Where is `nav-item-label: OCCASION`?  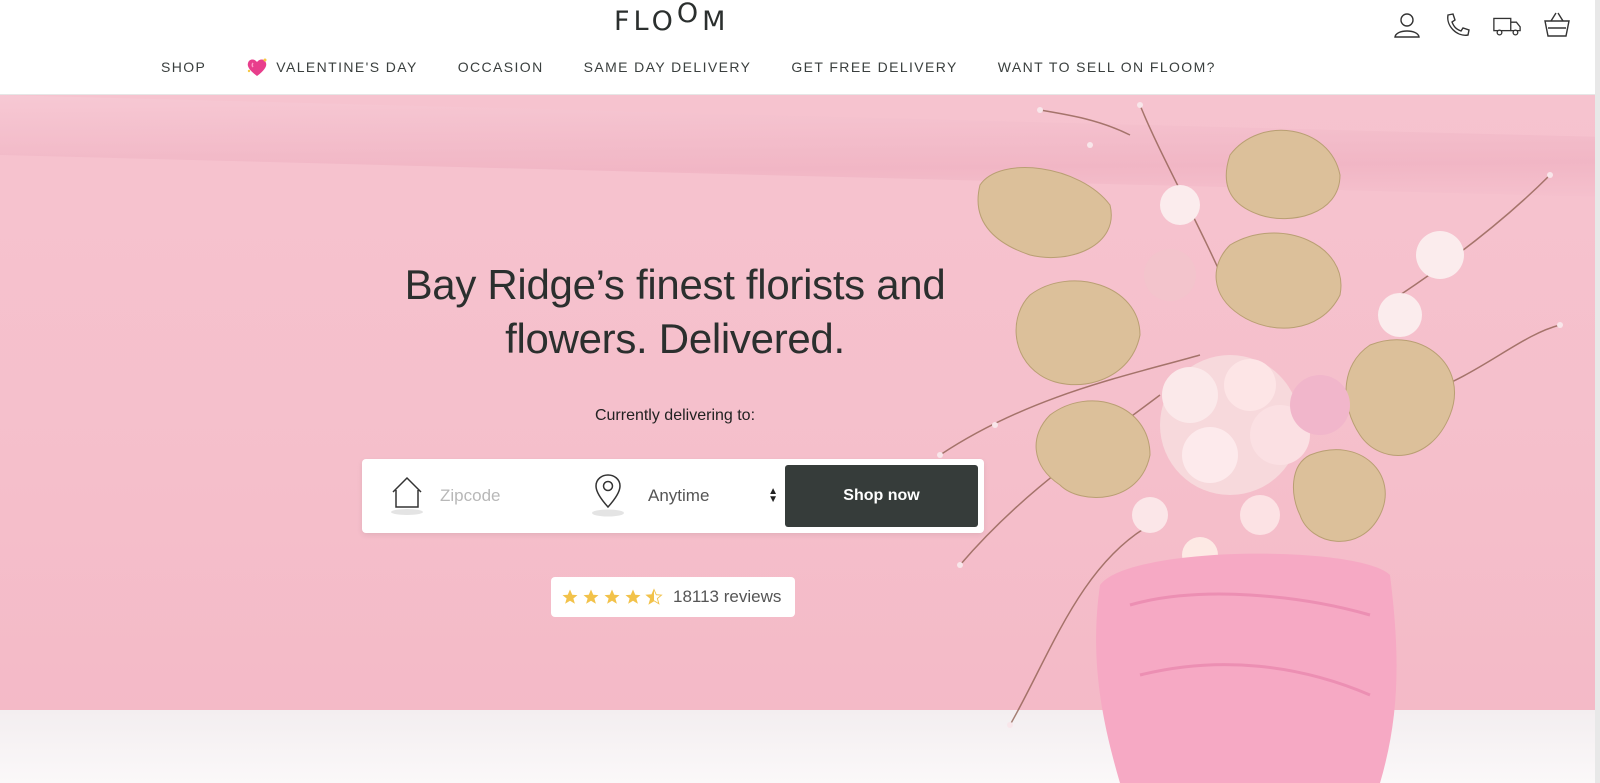
nav-item-label: OCCASION is located at coordinates (500, 67).